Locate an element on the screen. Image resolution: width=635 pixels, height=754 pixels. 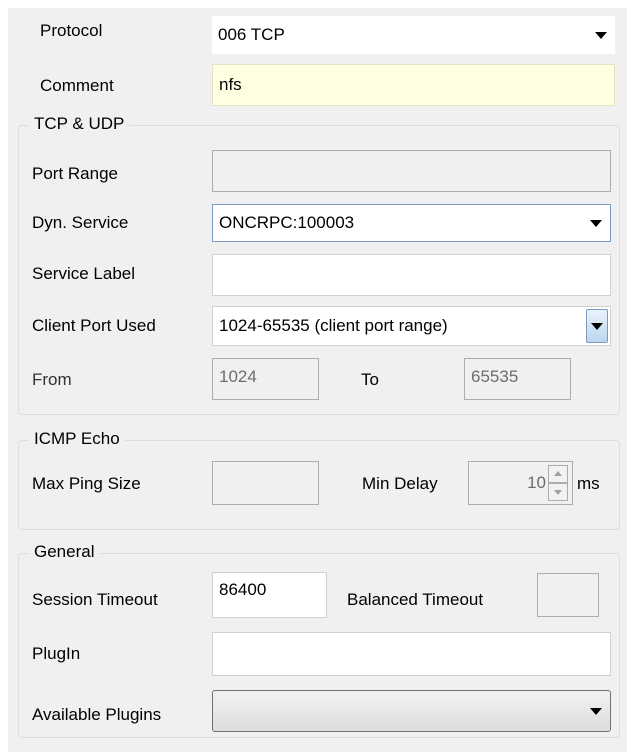
balanced-timeout-label: Balanced Timeout is located at coordinates (415, 599).